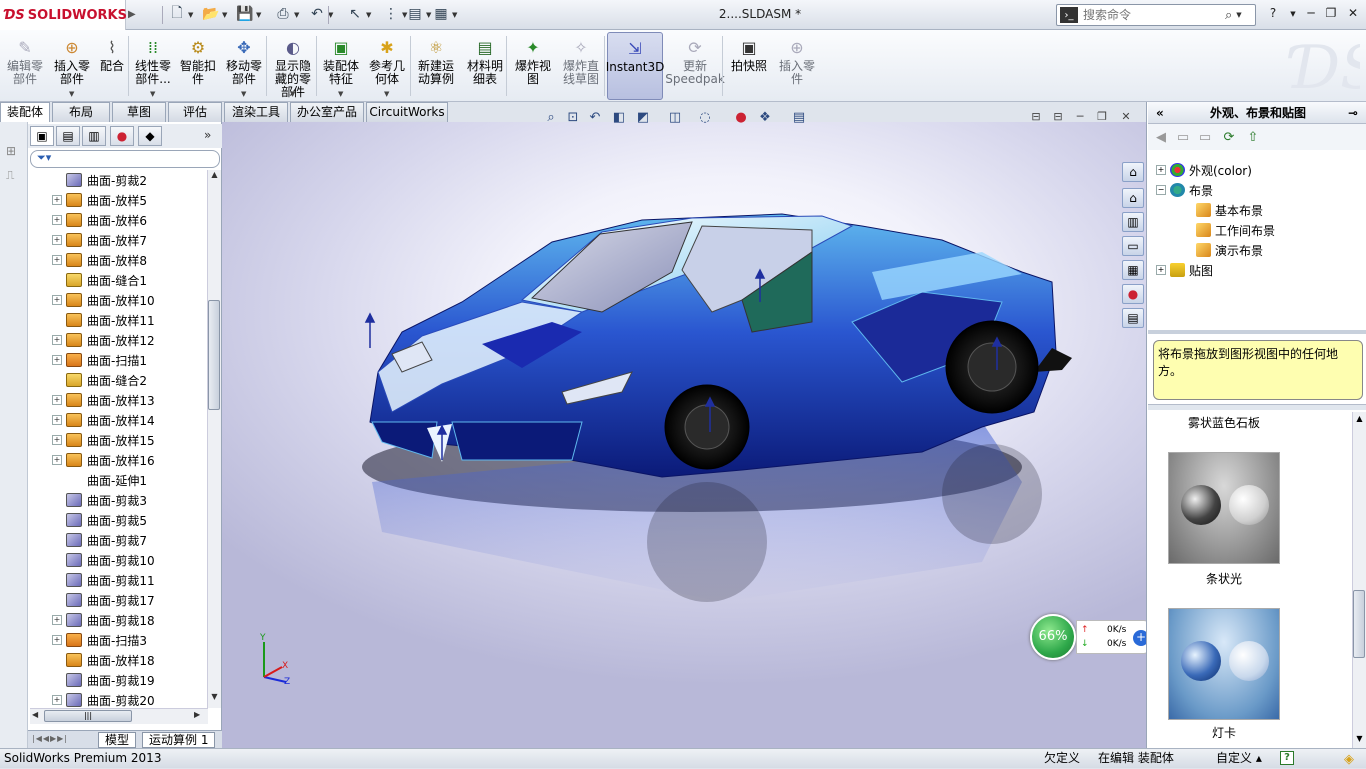 The image size is (1366, 769). Describe the element at coordinates (118, 640) in the screenshot. I see `tree-item: + 曲面-扫描3` at that location.